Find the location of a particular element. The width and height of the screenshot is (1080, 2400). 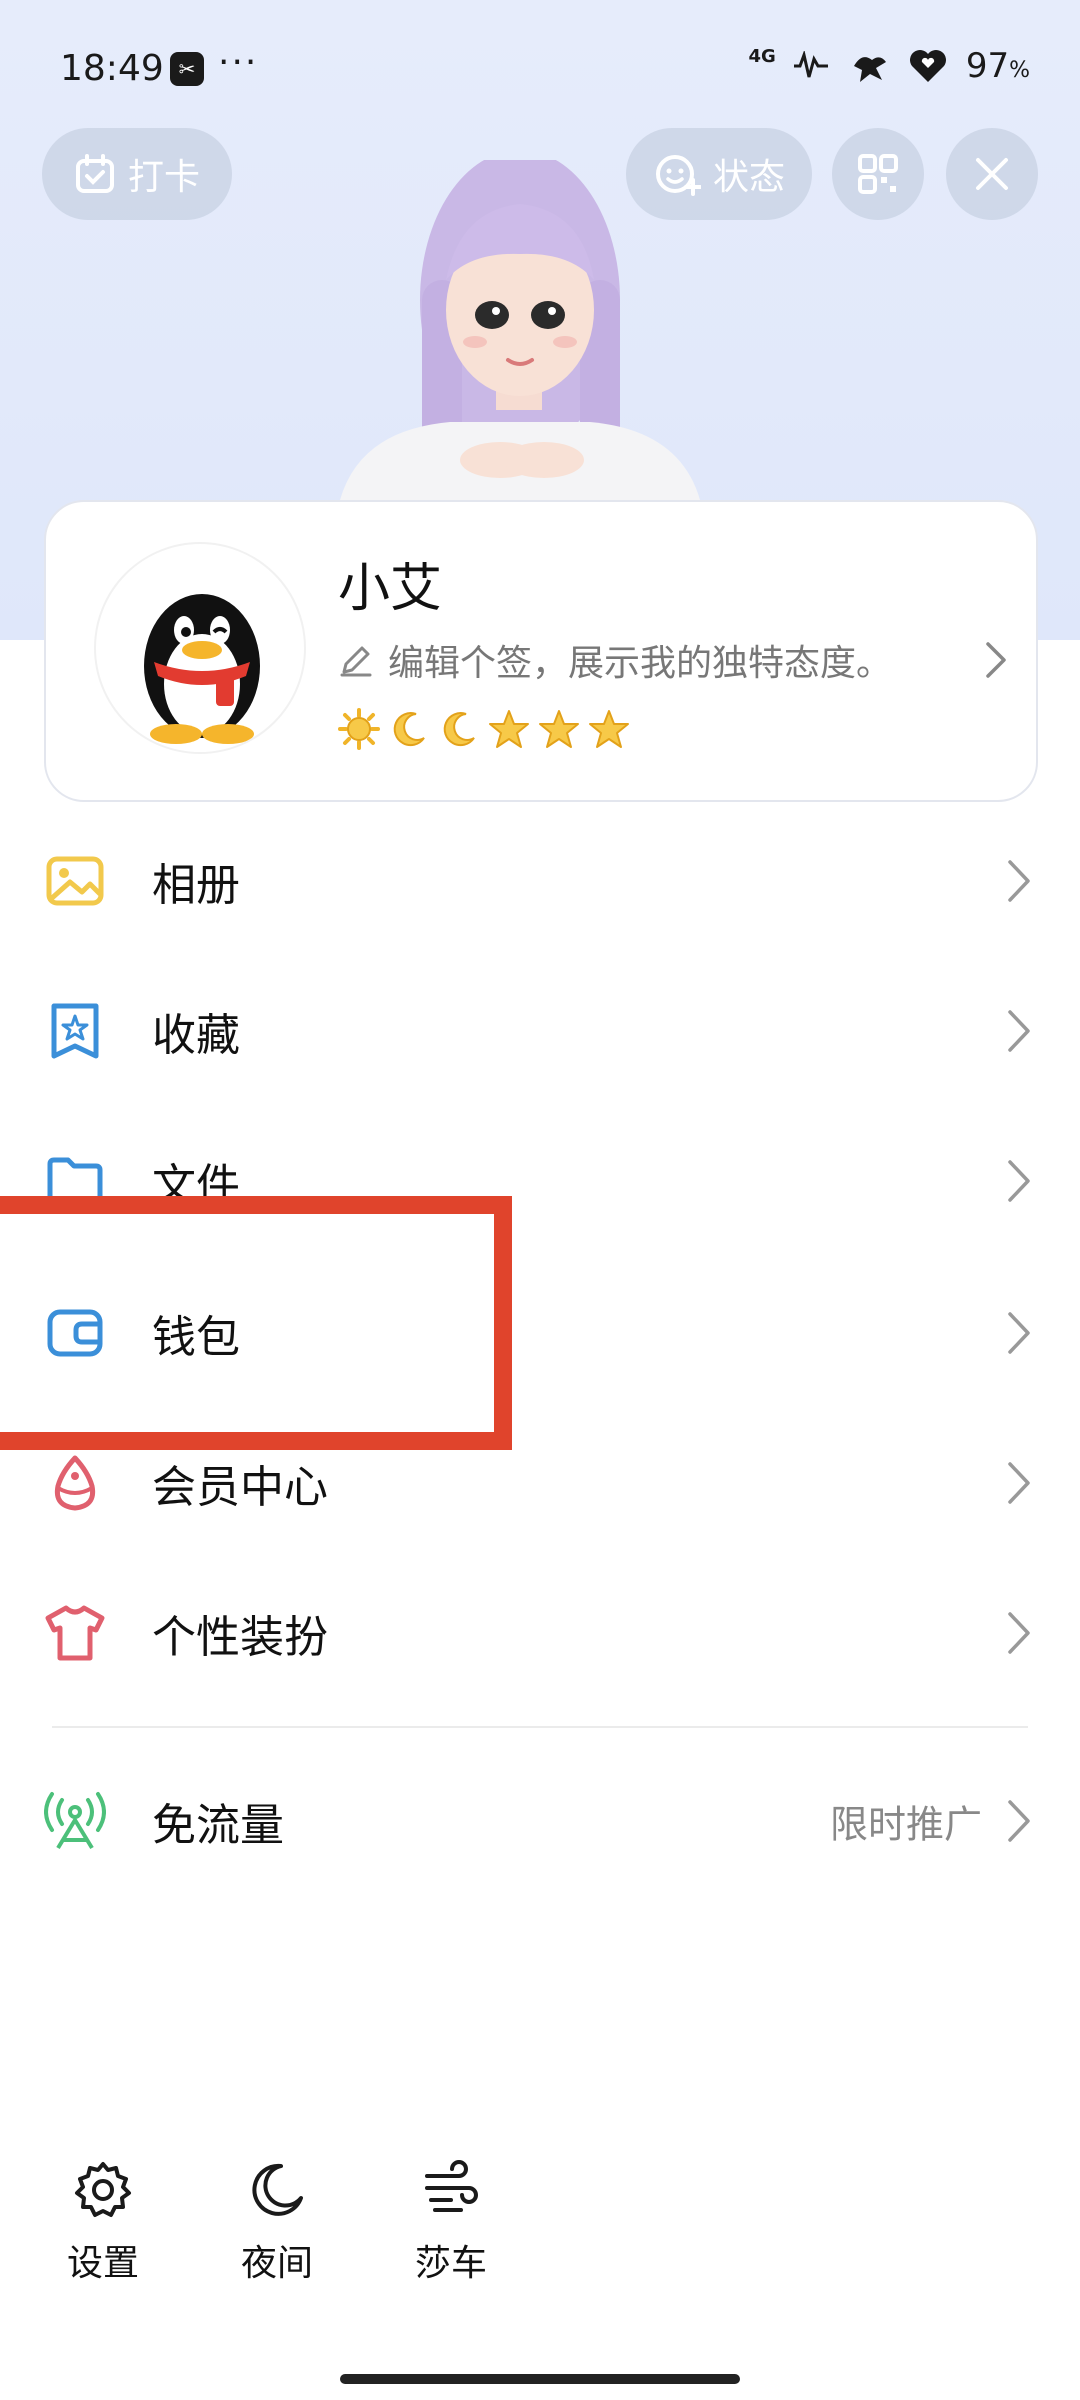

signal-wave-icon is located at coordinates (810, 64).